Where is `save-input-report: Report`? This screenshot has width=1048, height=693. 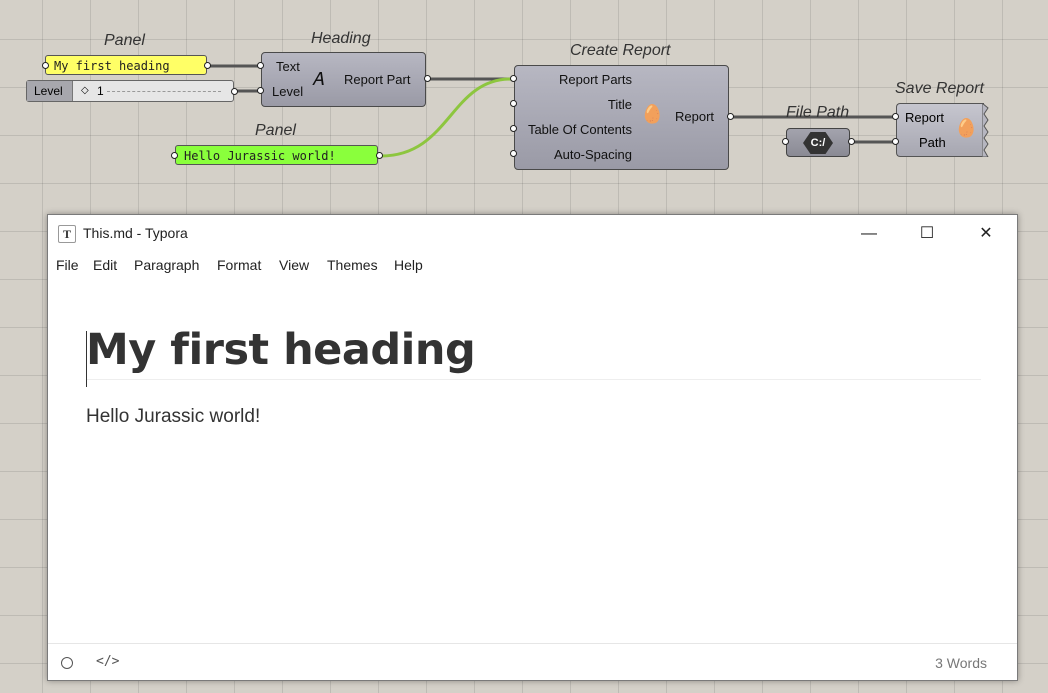
save-input-report: Report is located at coordinates (925, 117).